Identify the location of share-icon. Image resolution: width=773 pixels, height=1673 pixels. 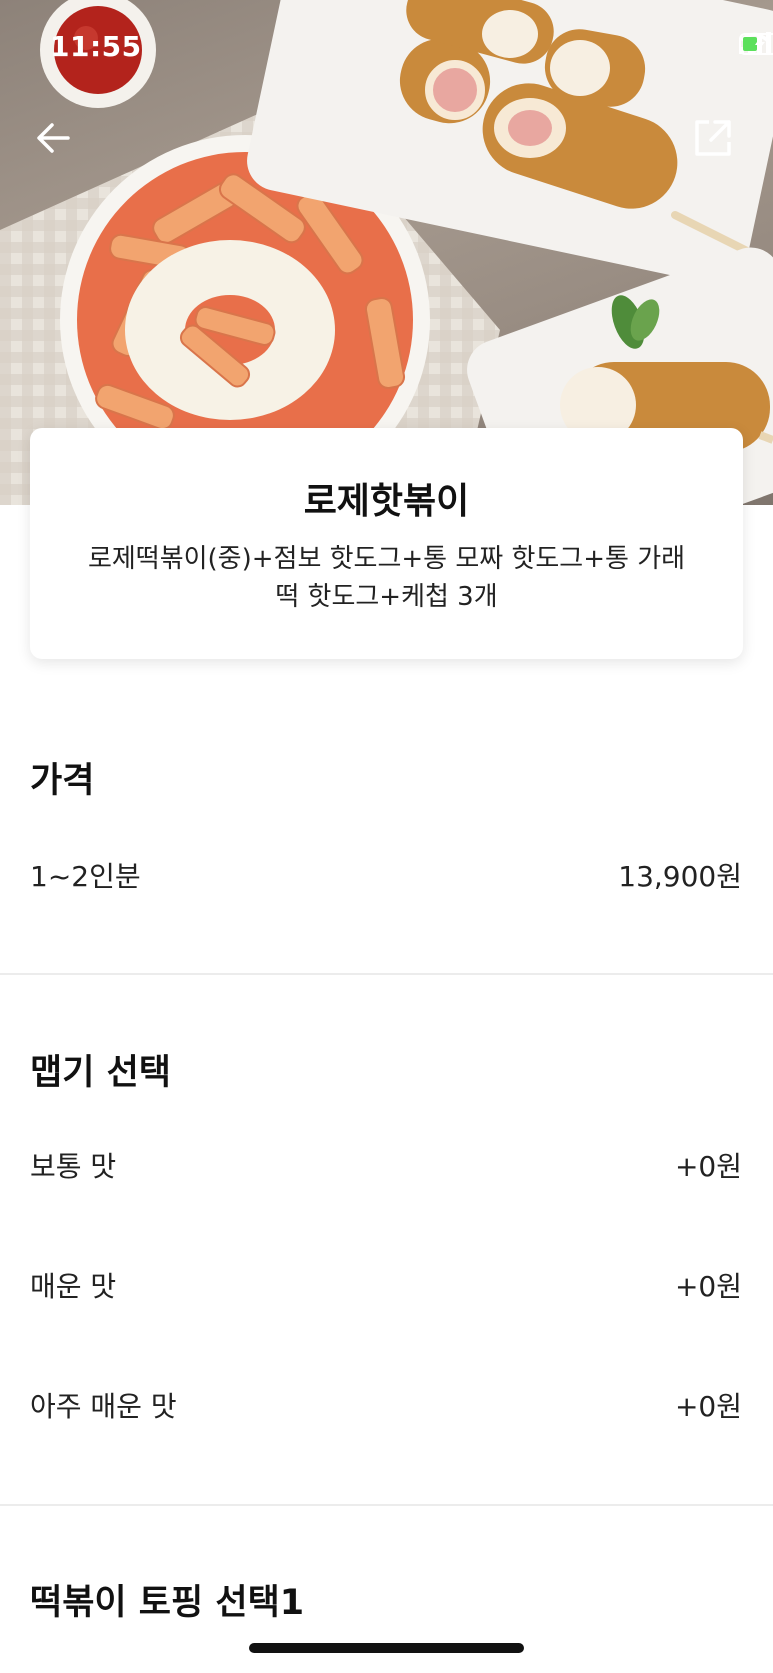
(713, 138).